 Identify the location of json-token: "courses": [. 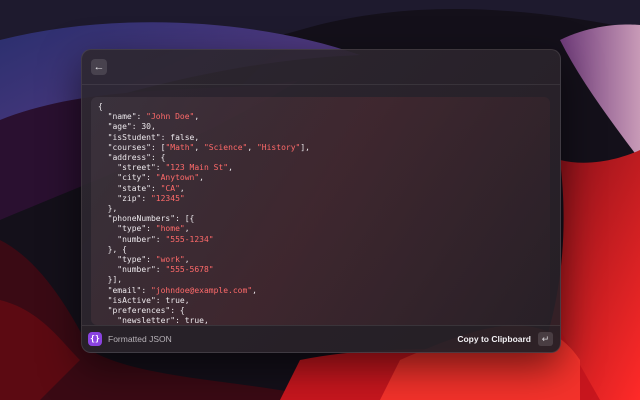
(132, 147).